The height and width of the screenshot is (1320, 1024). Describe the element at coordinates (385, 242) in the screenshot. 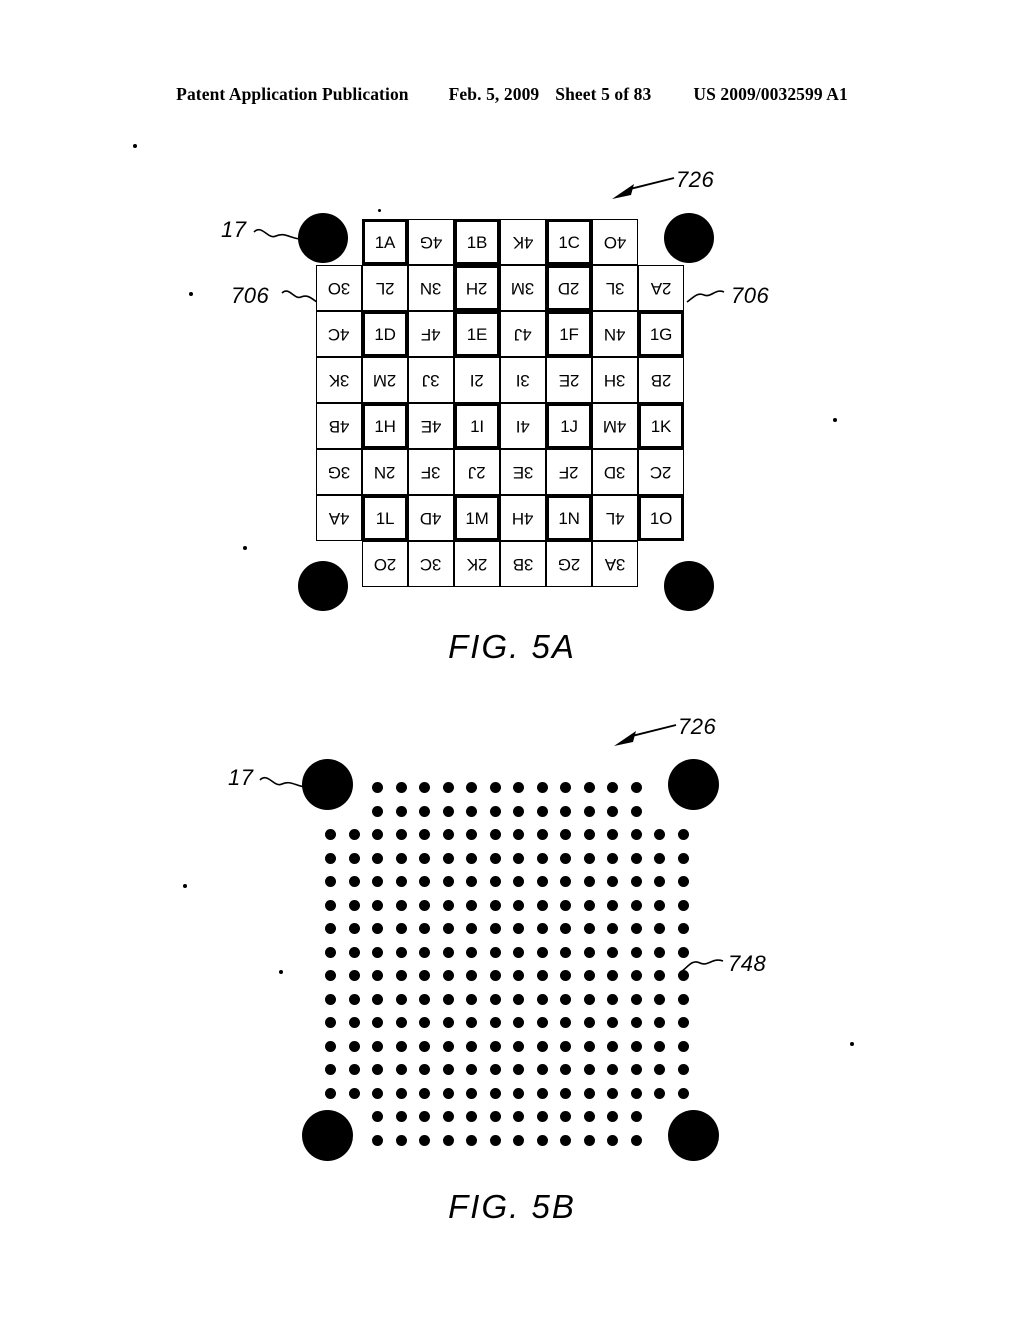

I see `tag-cell: 1A` at that location.